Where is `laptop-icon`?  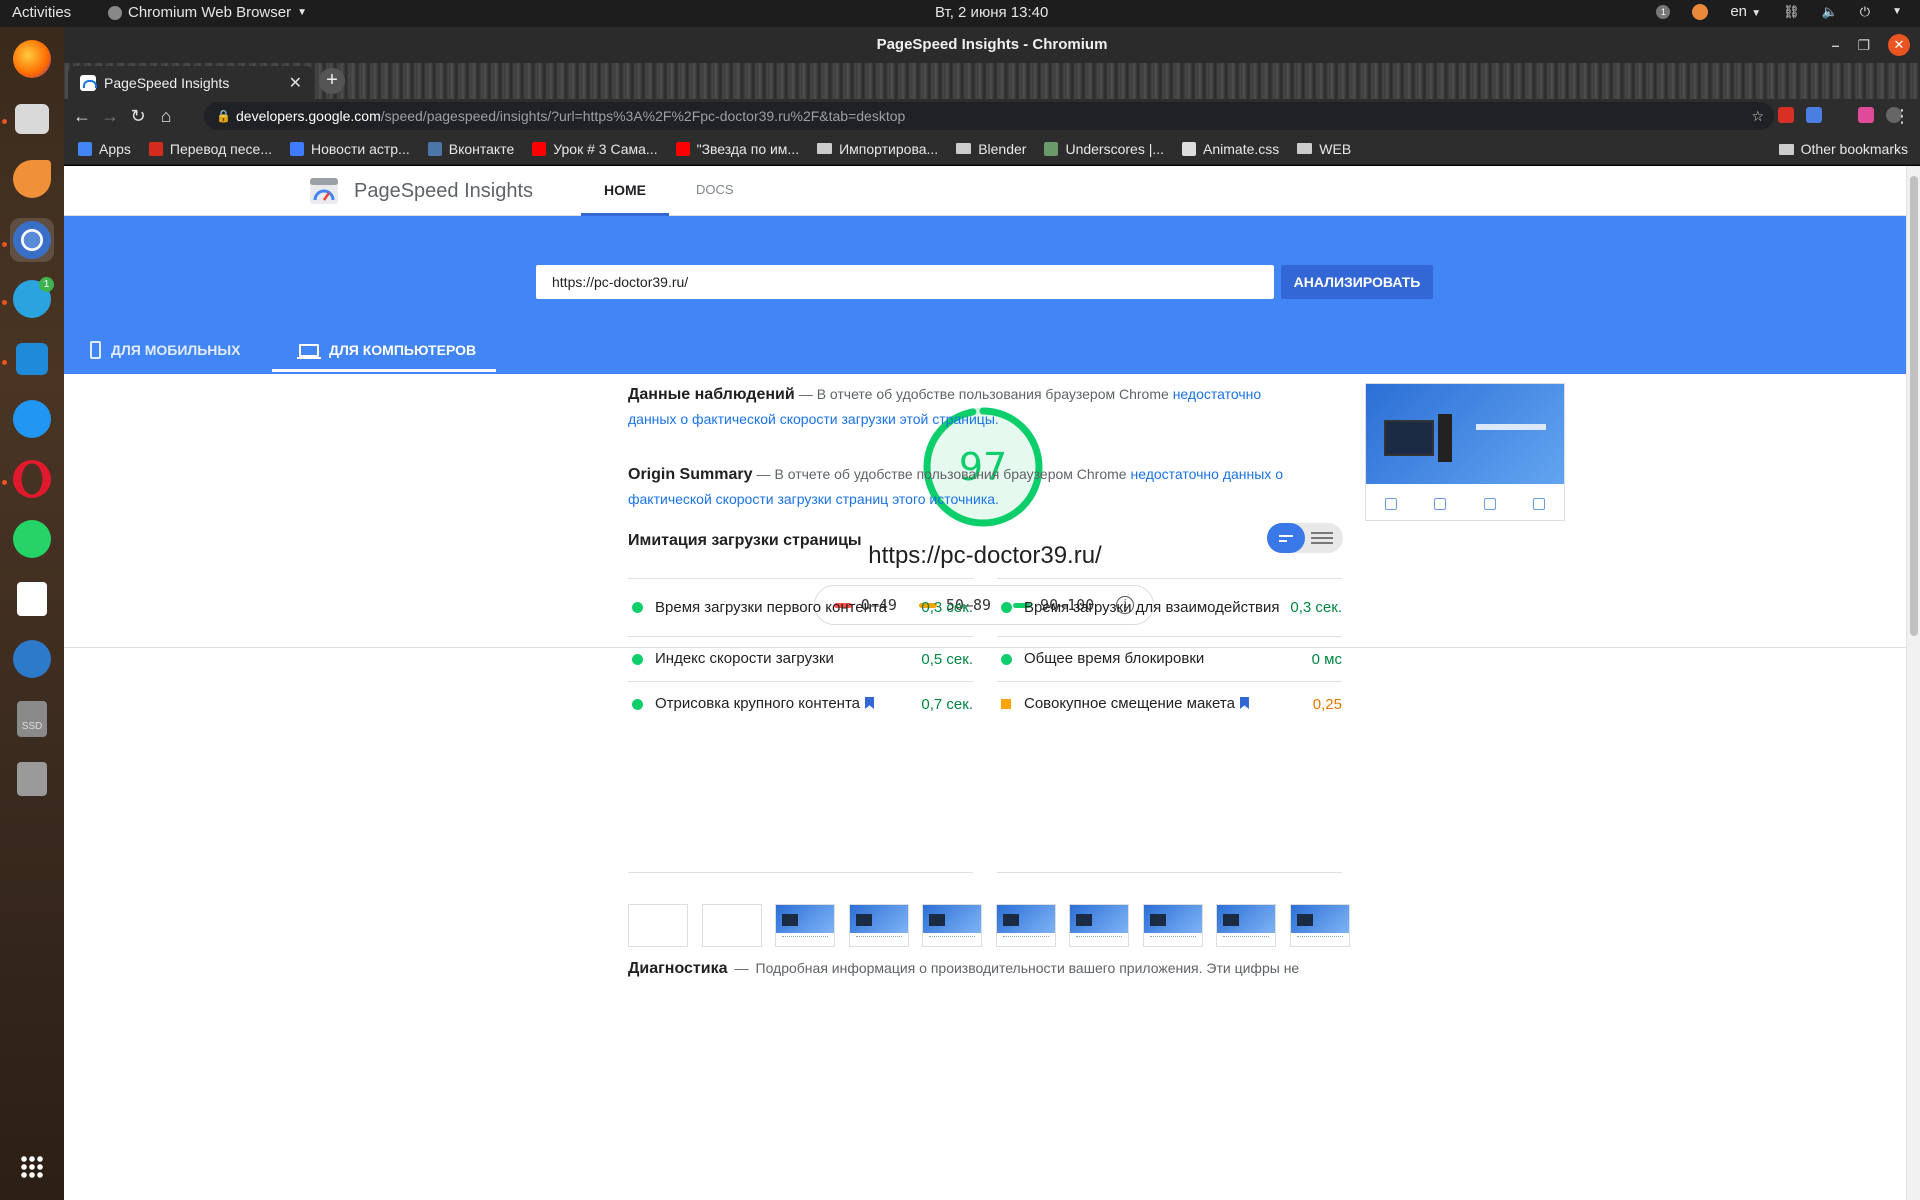 laptop-icon is located at coordinates (309, 351).